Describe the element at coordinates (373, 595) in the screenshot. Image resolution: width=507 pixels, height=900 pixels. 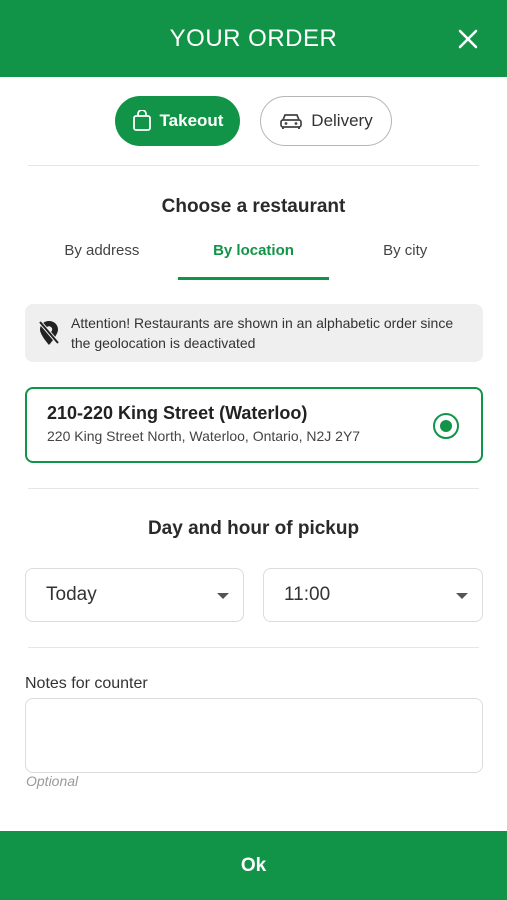
I see `pickup-hour-select: 11:00` at that location.